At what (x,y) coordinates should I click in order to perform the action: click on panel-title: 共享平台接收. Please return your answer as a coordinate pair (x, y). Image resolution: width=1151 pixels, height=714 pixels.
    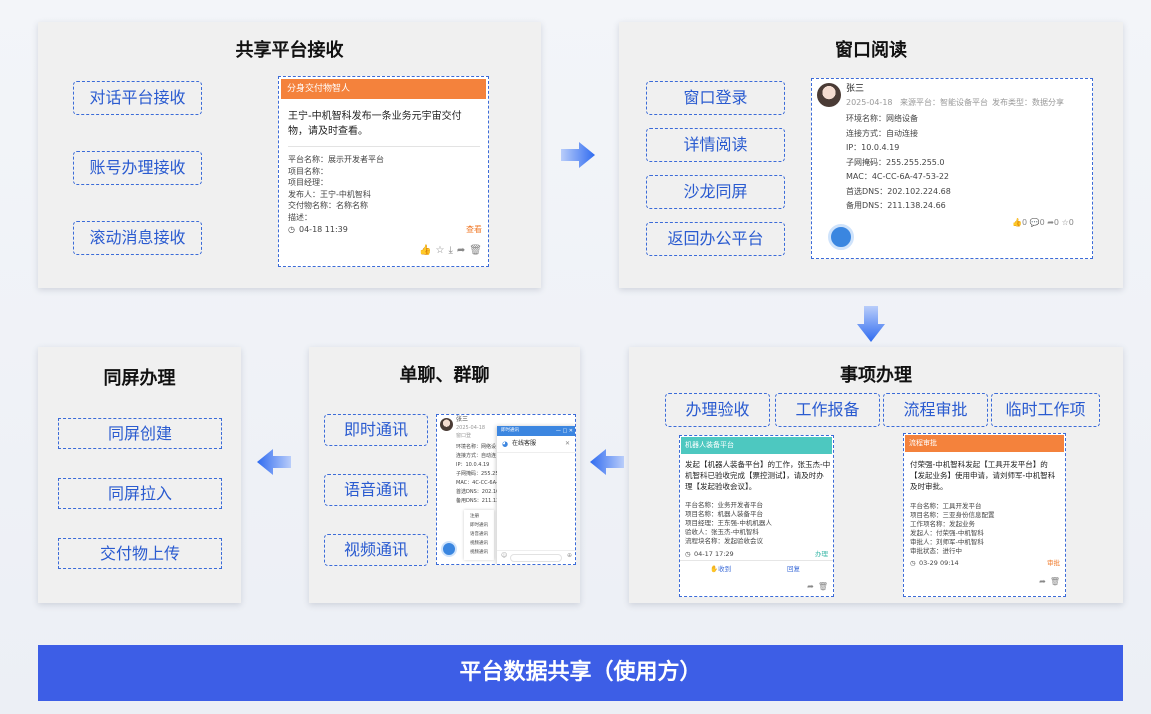
    Looking at the image, I should click on (289, 50).